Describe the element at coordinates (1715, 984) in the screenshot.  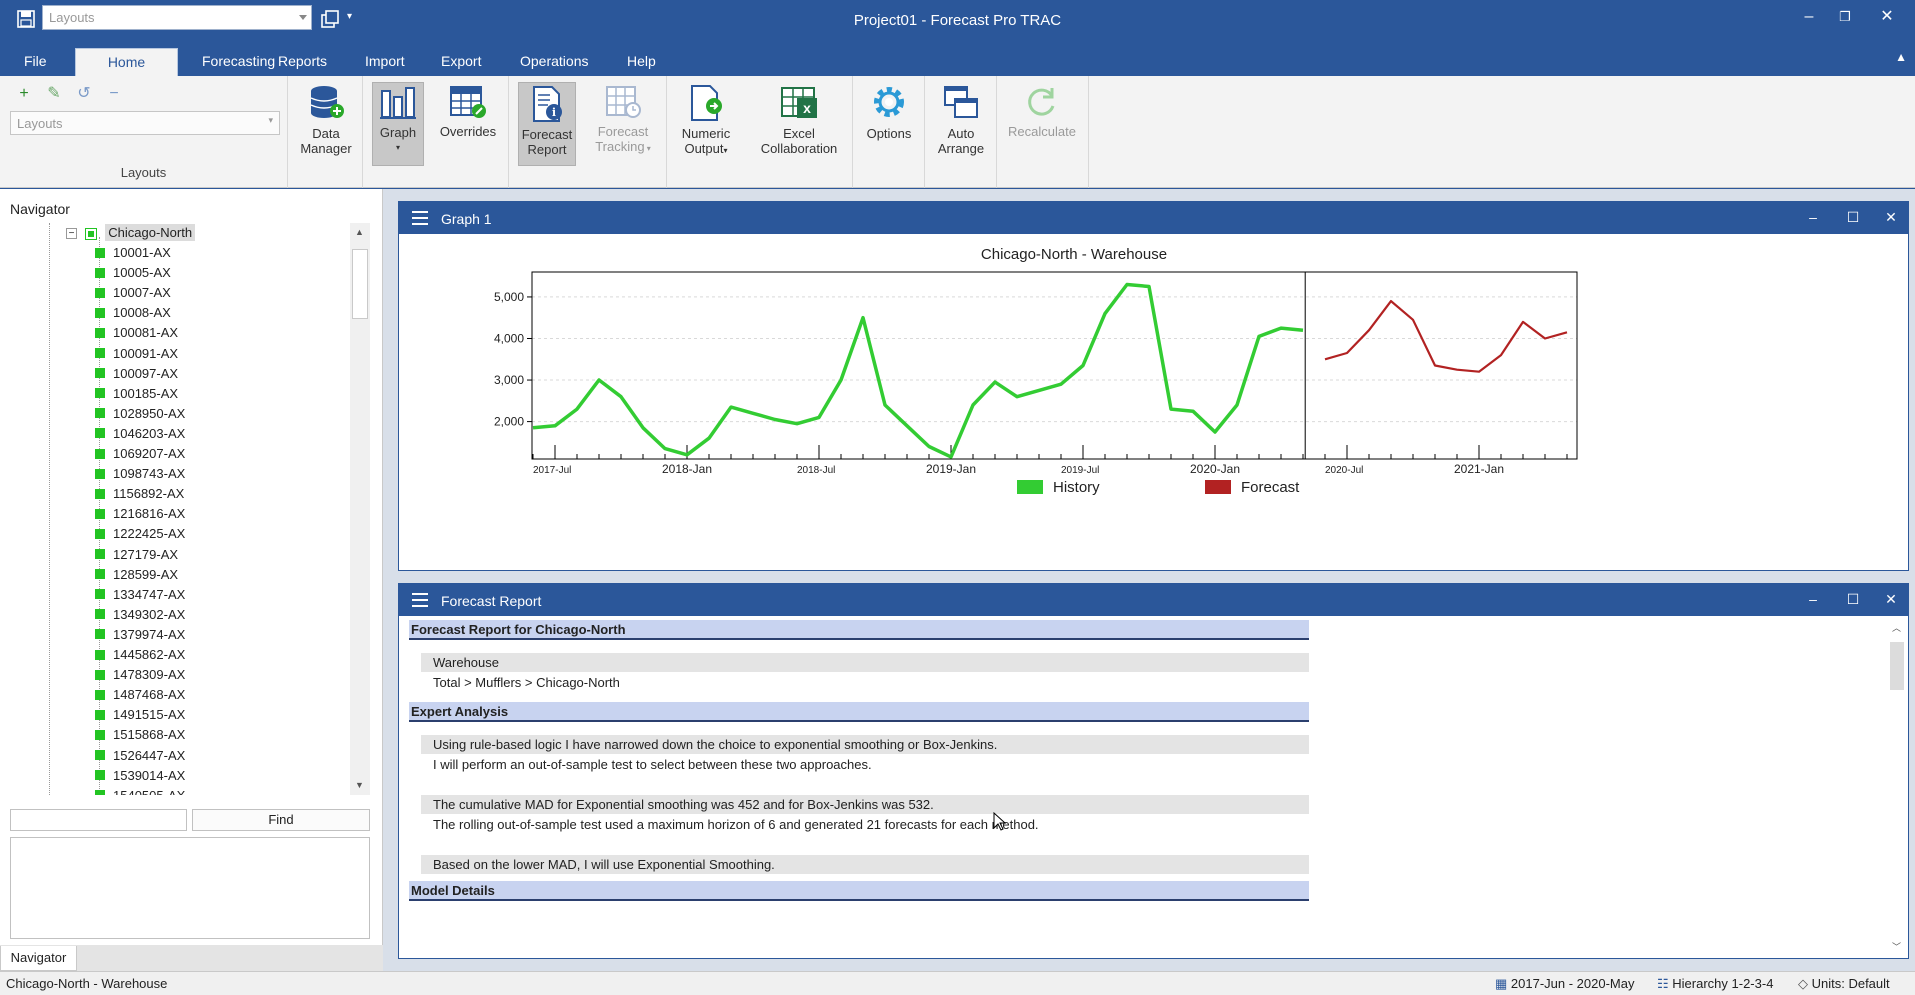
I see `status-hierarchy: ☷ Hierarchy 1-2-3-4` at that location.